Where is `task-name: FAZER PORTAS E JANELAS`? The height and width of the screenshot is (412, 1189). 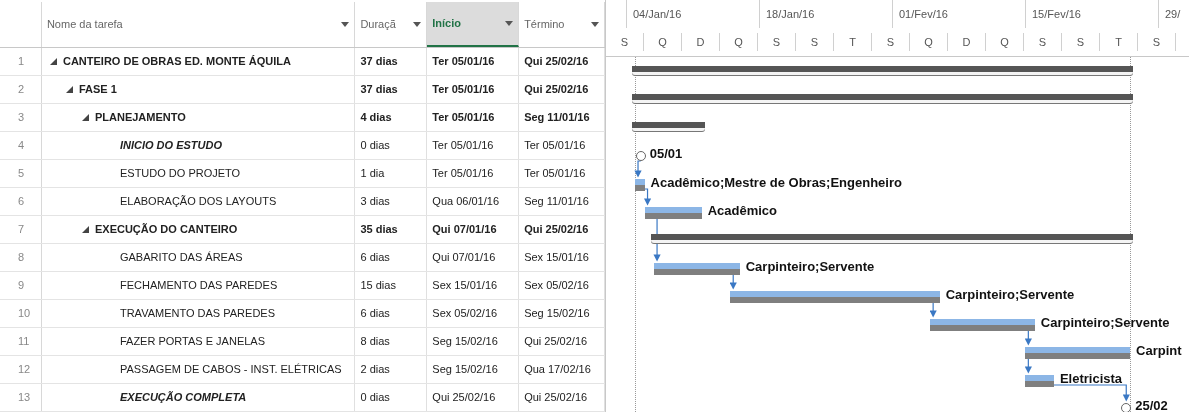
task-name: FAZER PORTAS E JANELAS is located at coordinates (192, 342).